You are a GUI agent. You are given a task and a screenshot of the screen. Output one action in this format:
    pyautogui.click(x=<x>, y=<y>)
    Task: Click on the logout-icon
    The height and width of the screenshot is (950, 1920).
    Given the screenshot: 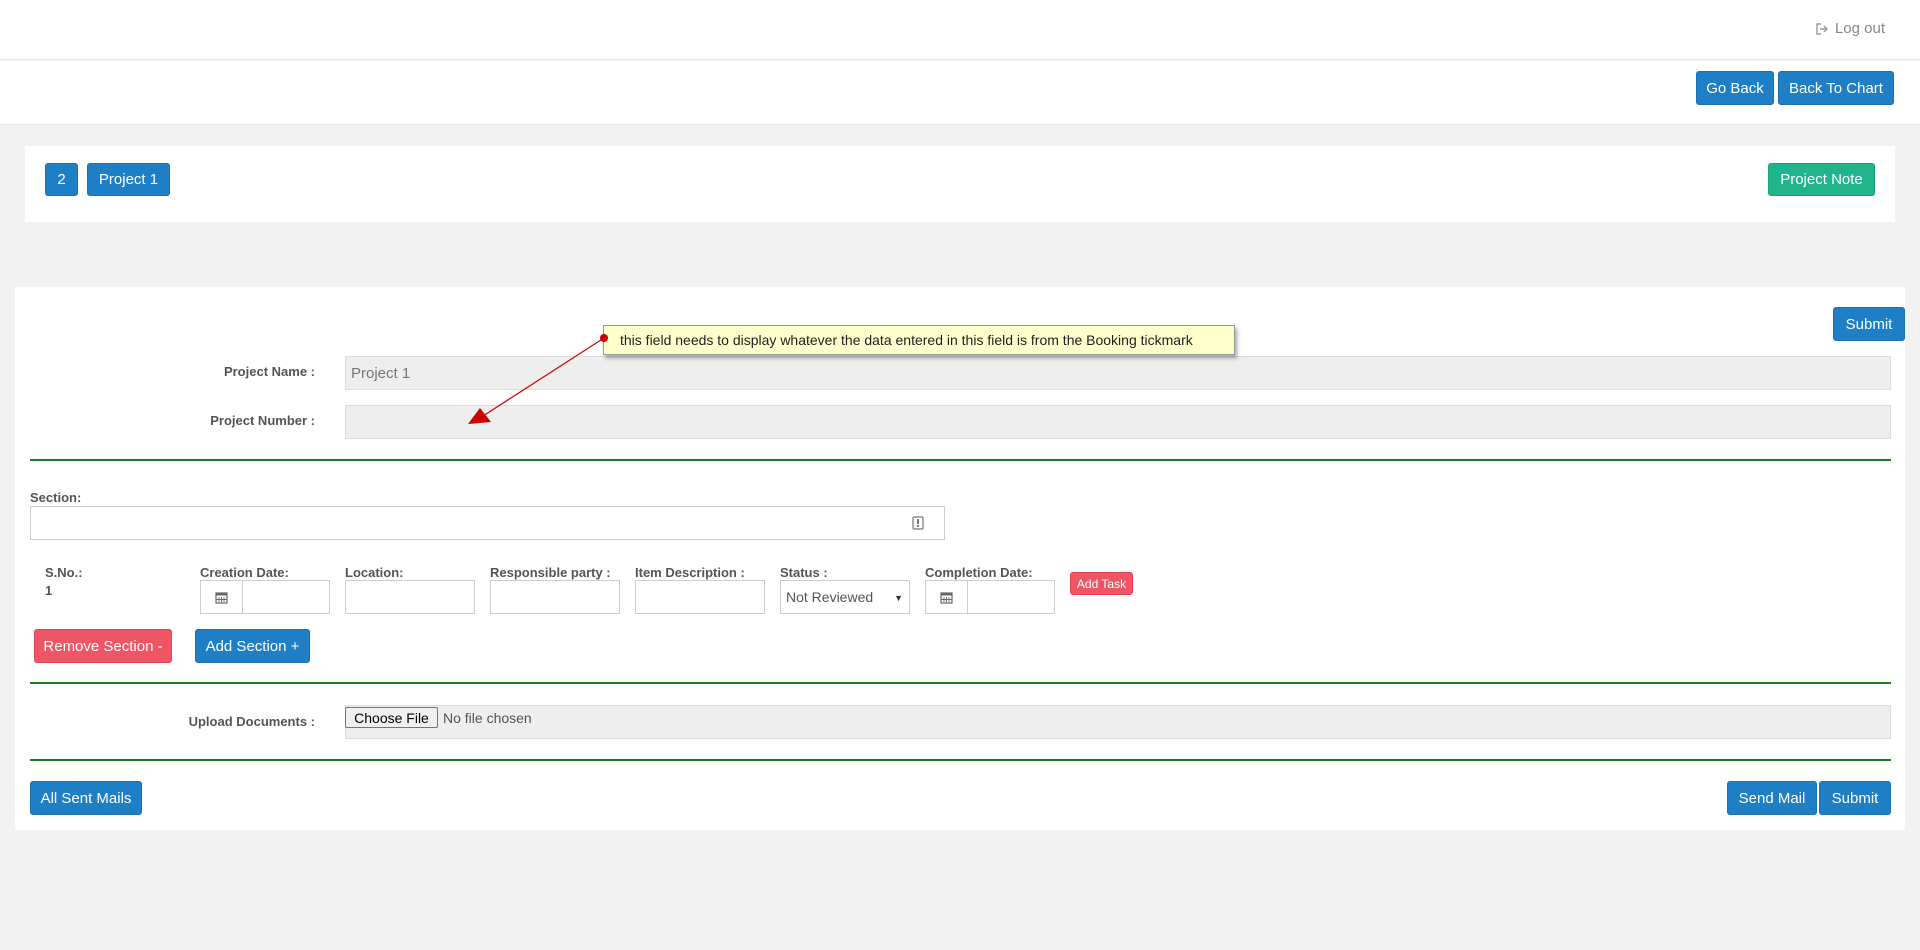 What is the action you would take?
    pyautogui.click(x=1822, y=28)
    